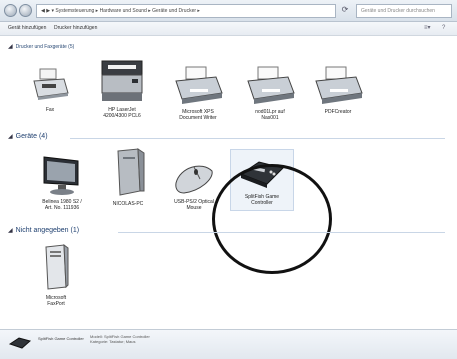 Image resolution: width=457 pixels, height=359 pixels. Describe the element at coordinates (131, 172) in the screenshot. I see `computer-tower-icon` at that location.